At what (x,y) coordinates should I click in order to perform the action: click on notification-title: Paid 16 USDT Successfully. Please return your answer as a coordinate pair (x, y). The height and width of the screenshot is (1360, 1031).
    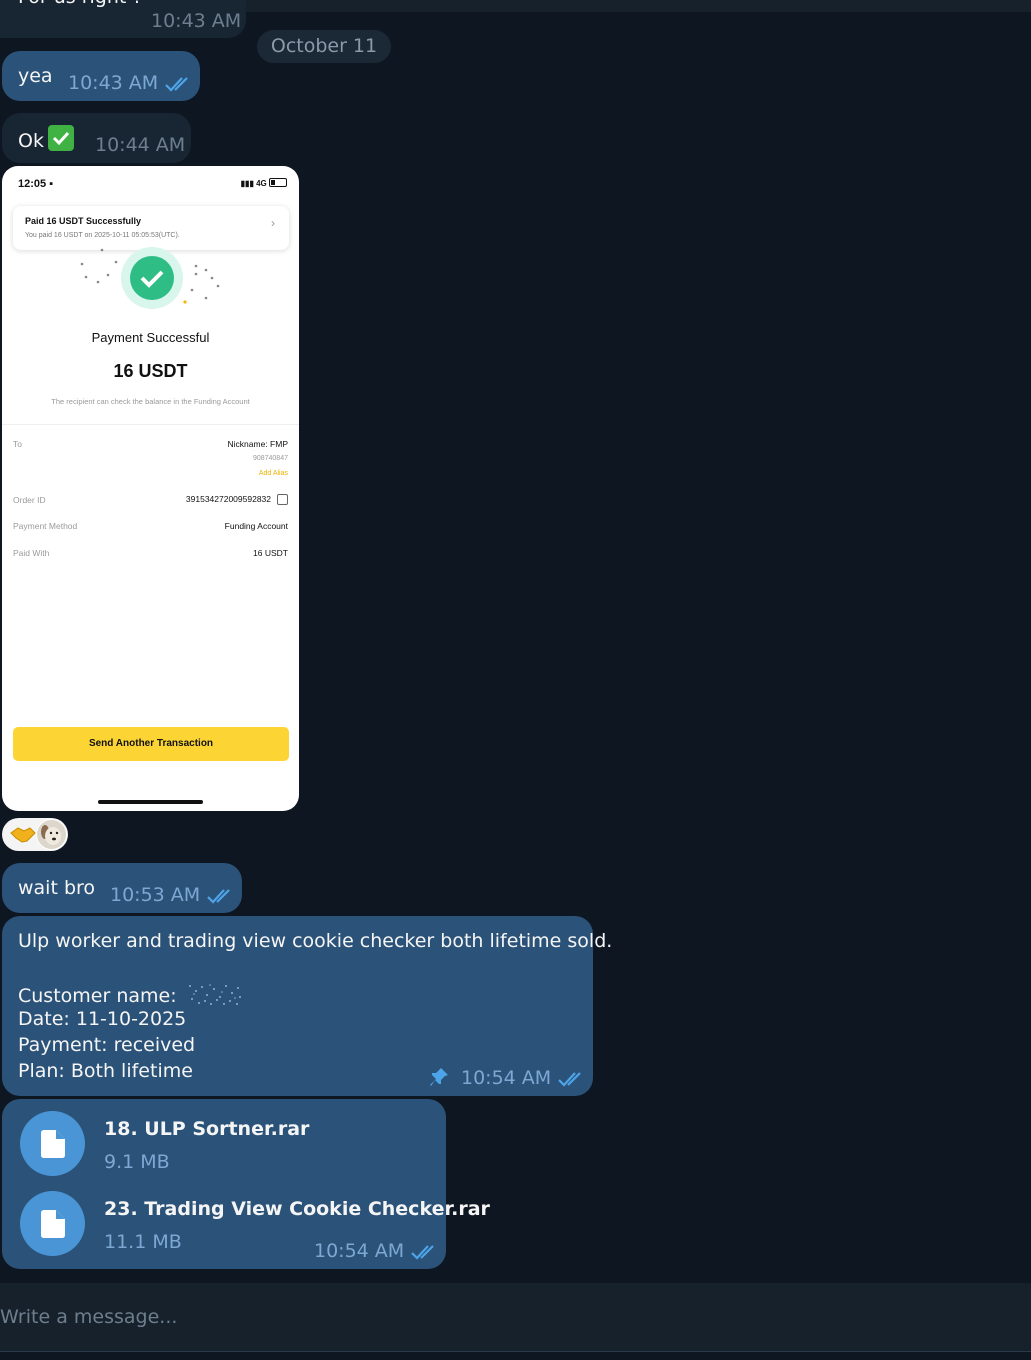
    Looking at the image, I should click on (83, 221).